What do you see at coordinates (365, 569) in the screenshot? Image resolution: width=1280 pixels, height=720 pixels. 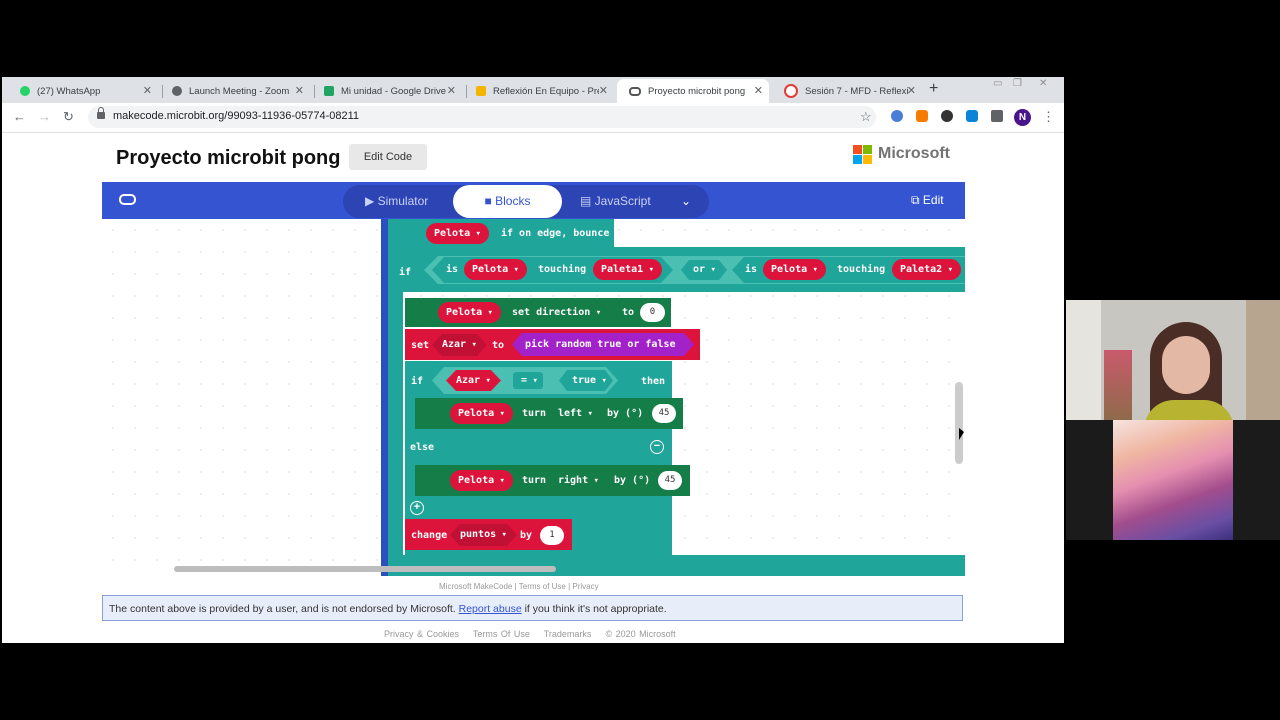 I see `horizontal-scrollbar` at bounding box center [365, 569].